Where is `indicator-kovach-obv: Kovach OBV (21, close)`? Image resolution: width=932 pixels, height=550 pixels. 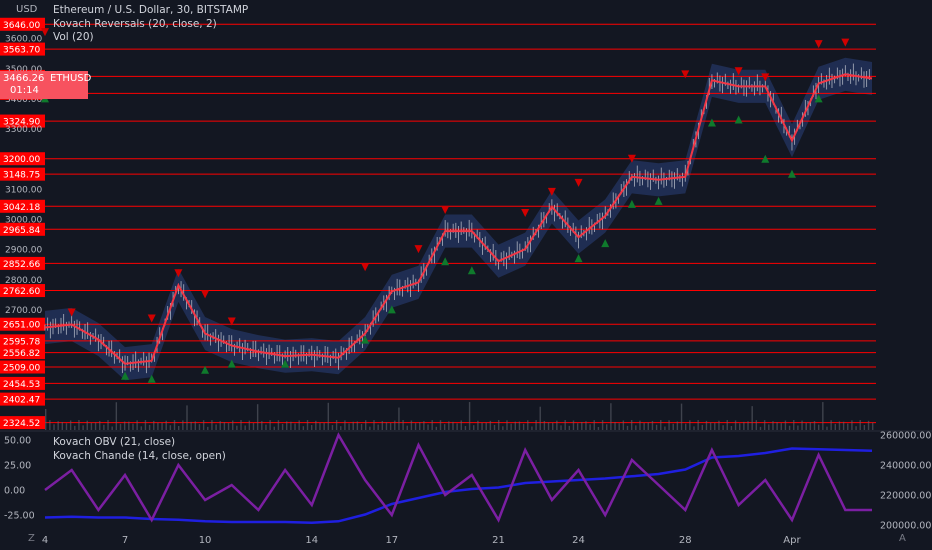
indicator-kovach-obv: Kovach OBV (21, close) is located at coordinates (114, 442).